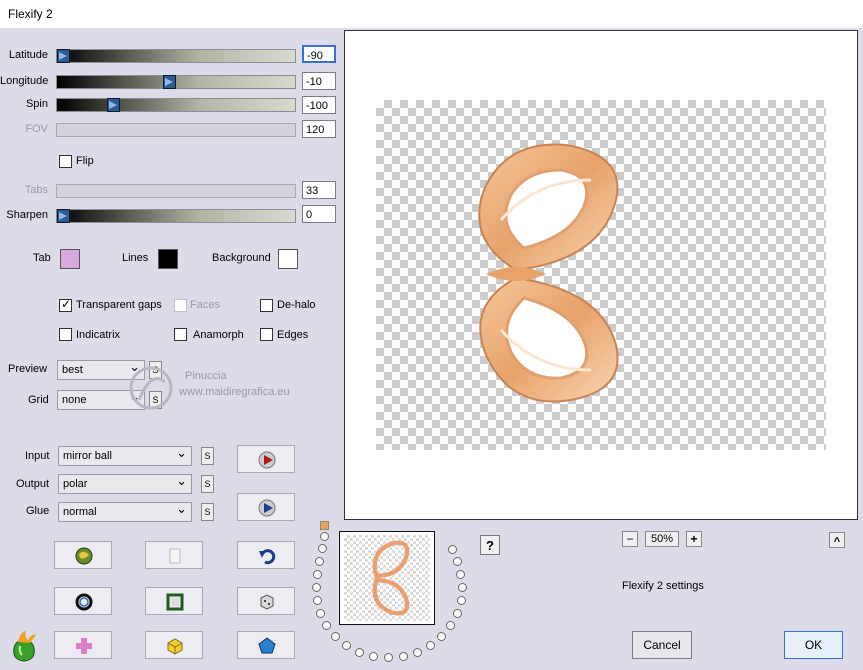  I want to click on undo-button, so click(266, 555).